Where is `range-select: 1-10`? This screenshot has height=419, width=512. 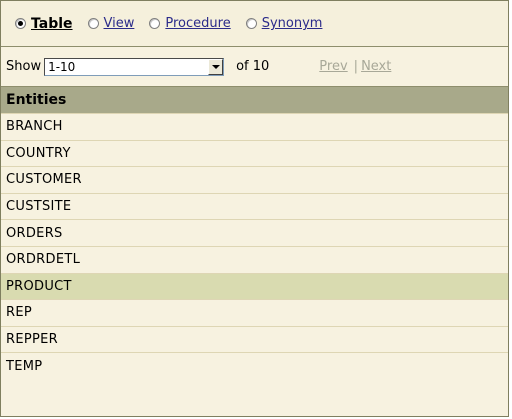 range-select: 1-10 is located at coordinates (134, 66).